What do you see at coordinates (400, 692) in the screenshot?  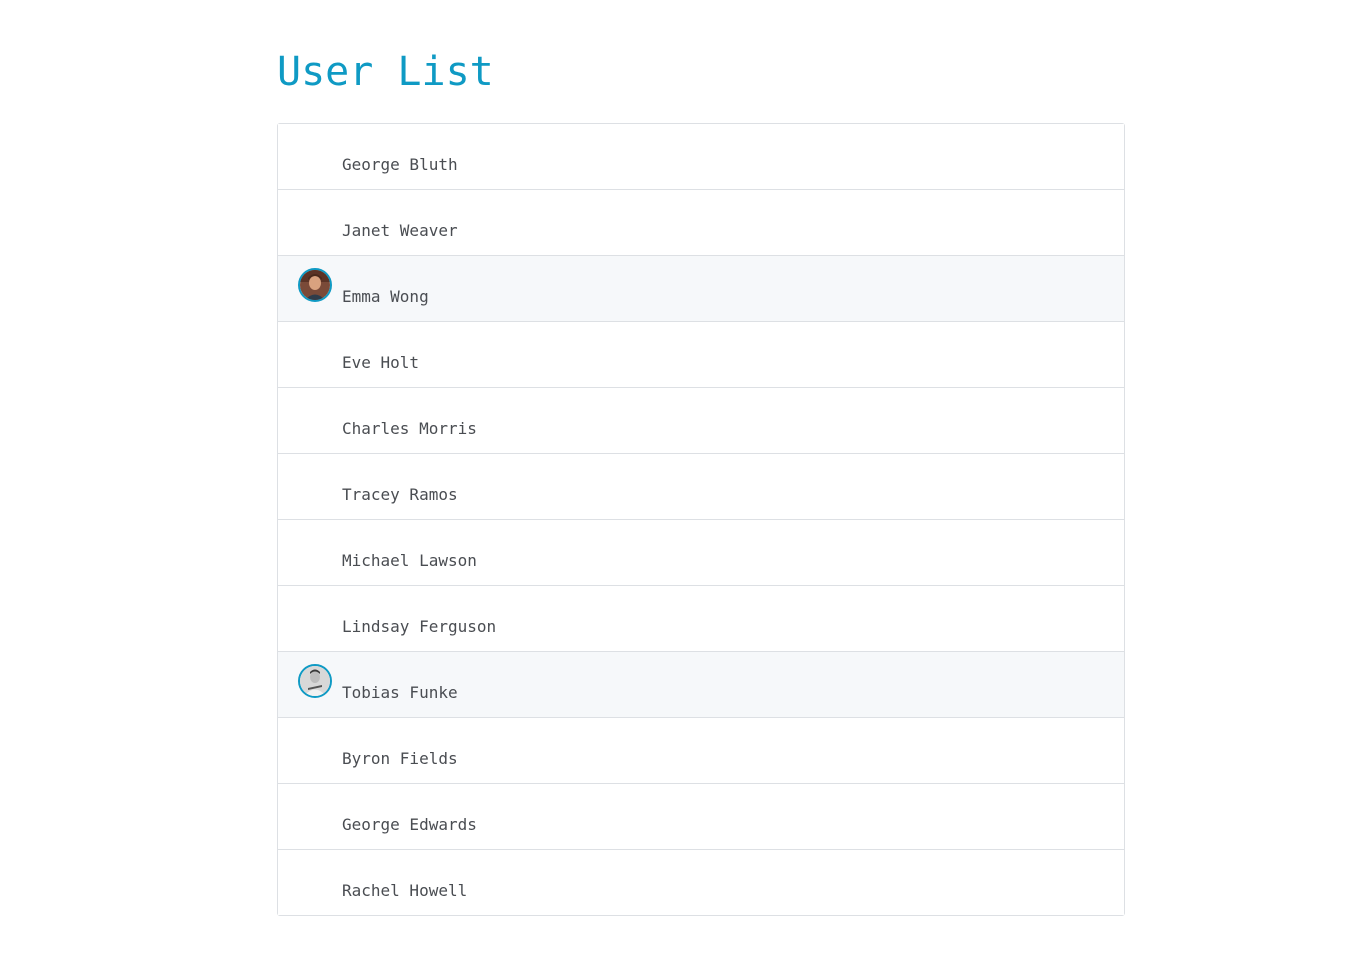 I see `user-name: Tobias Funke` at bounding box center [400, 692].